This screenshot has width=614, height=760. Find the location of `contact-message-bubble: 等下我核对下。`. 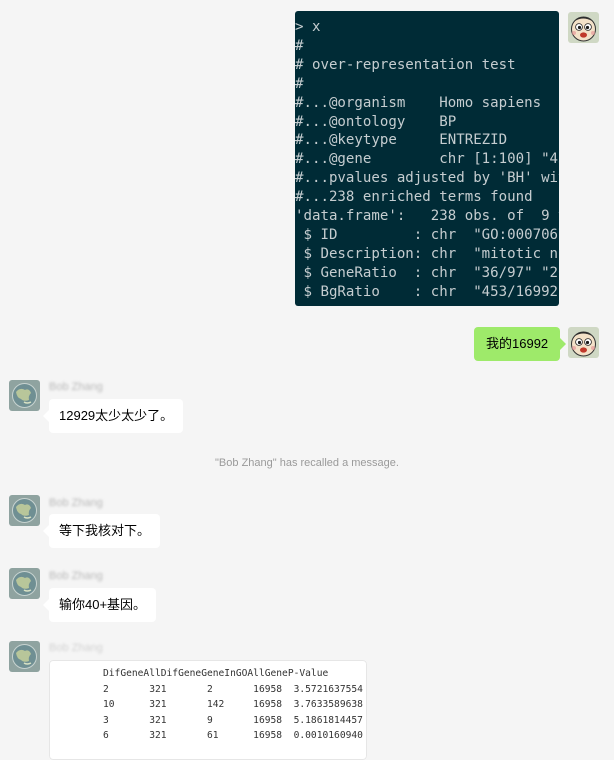

contact-message-bubble: 等下我核对下。 is located at coordinates (101, 531).